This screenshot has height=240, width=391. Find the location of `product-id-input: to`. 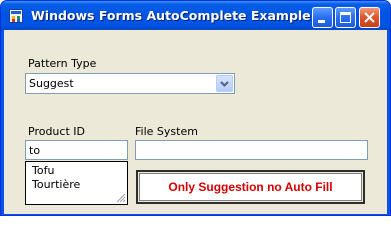

product-id-input: to is located at coordinates (76, 150).